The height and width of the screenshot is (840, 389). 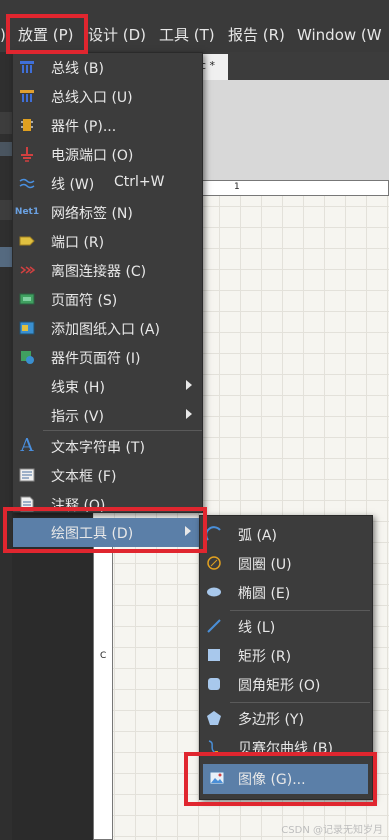 I want to click on menubar-item-reports: 报告 (R), so click(x=256, y=26).